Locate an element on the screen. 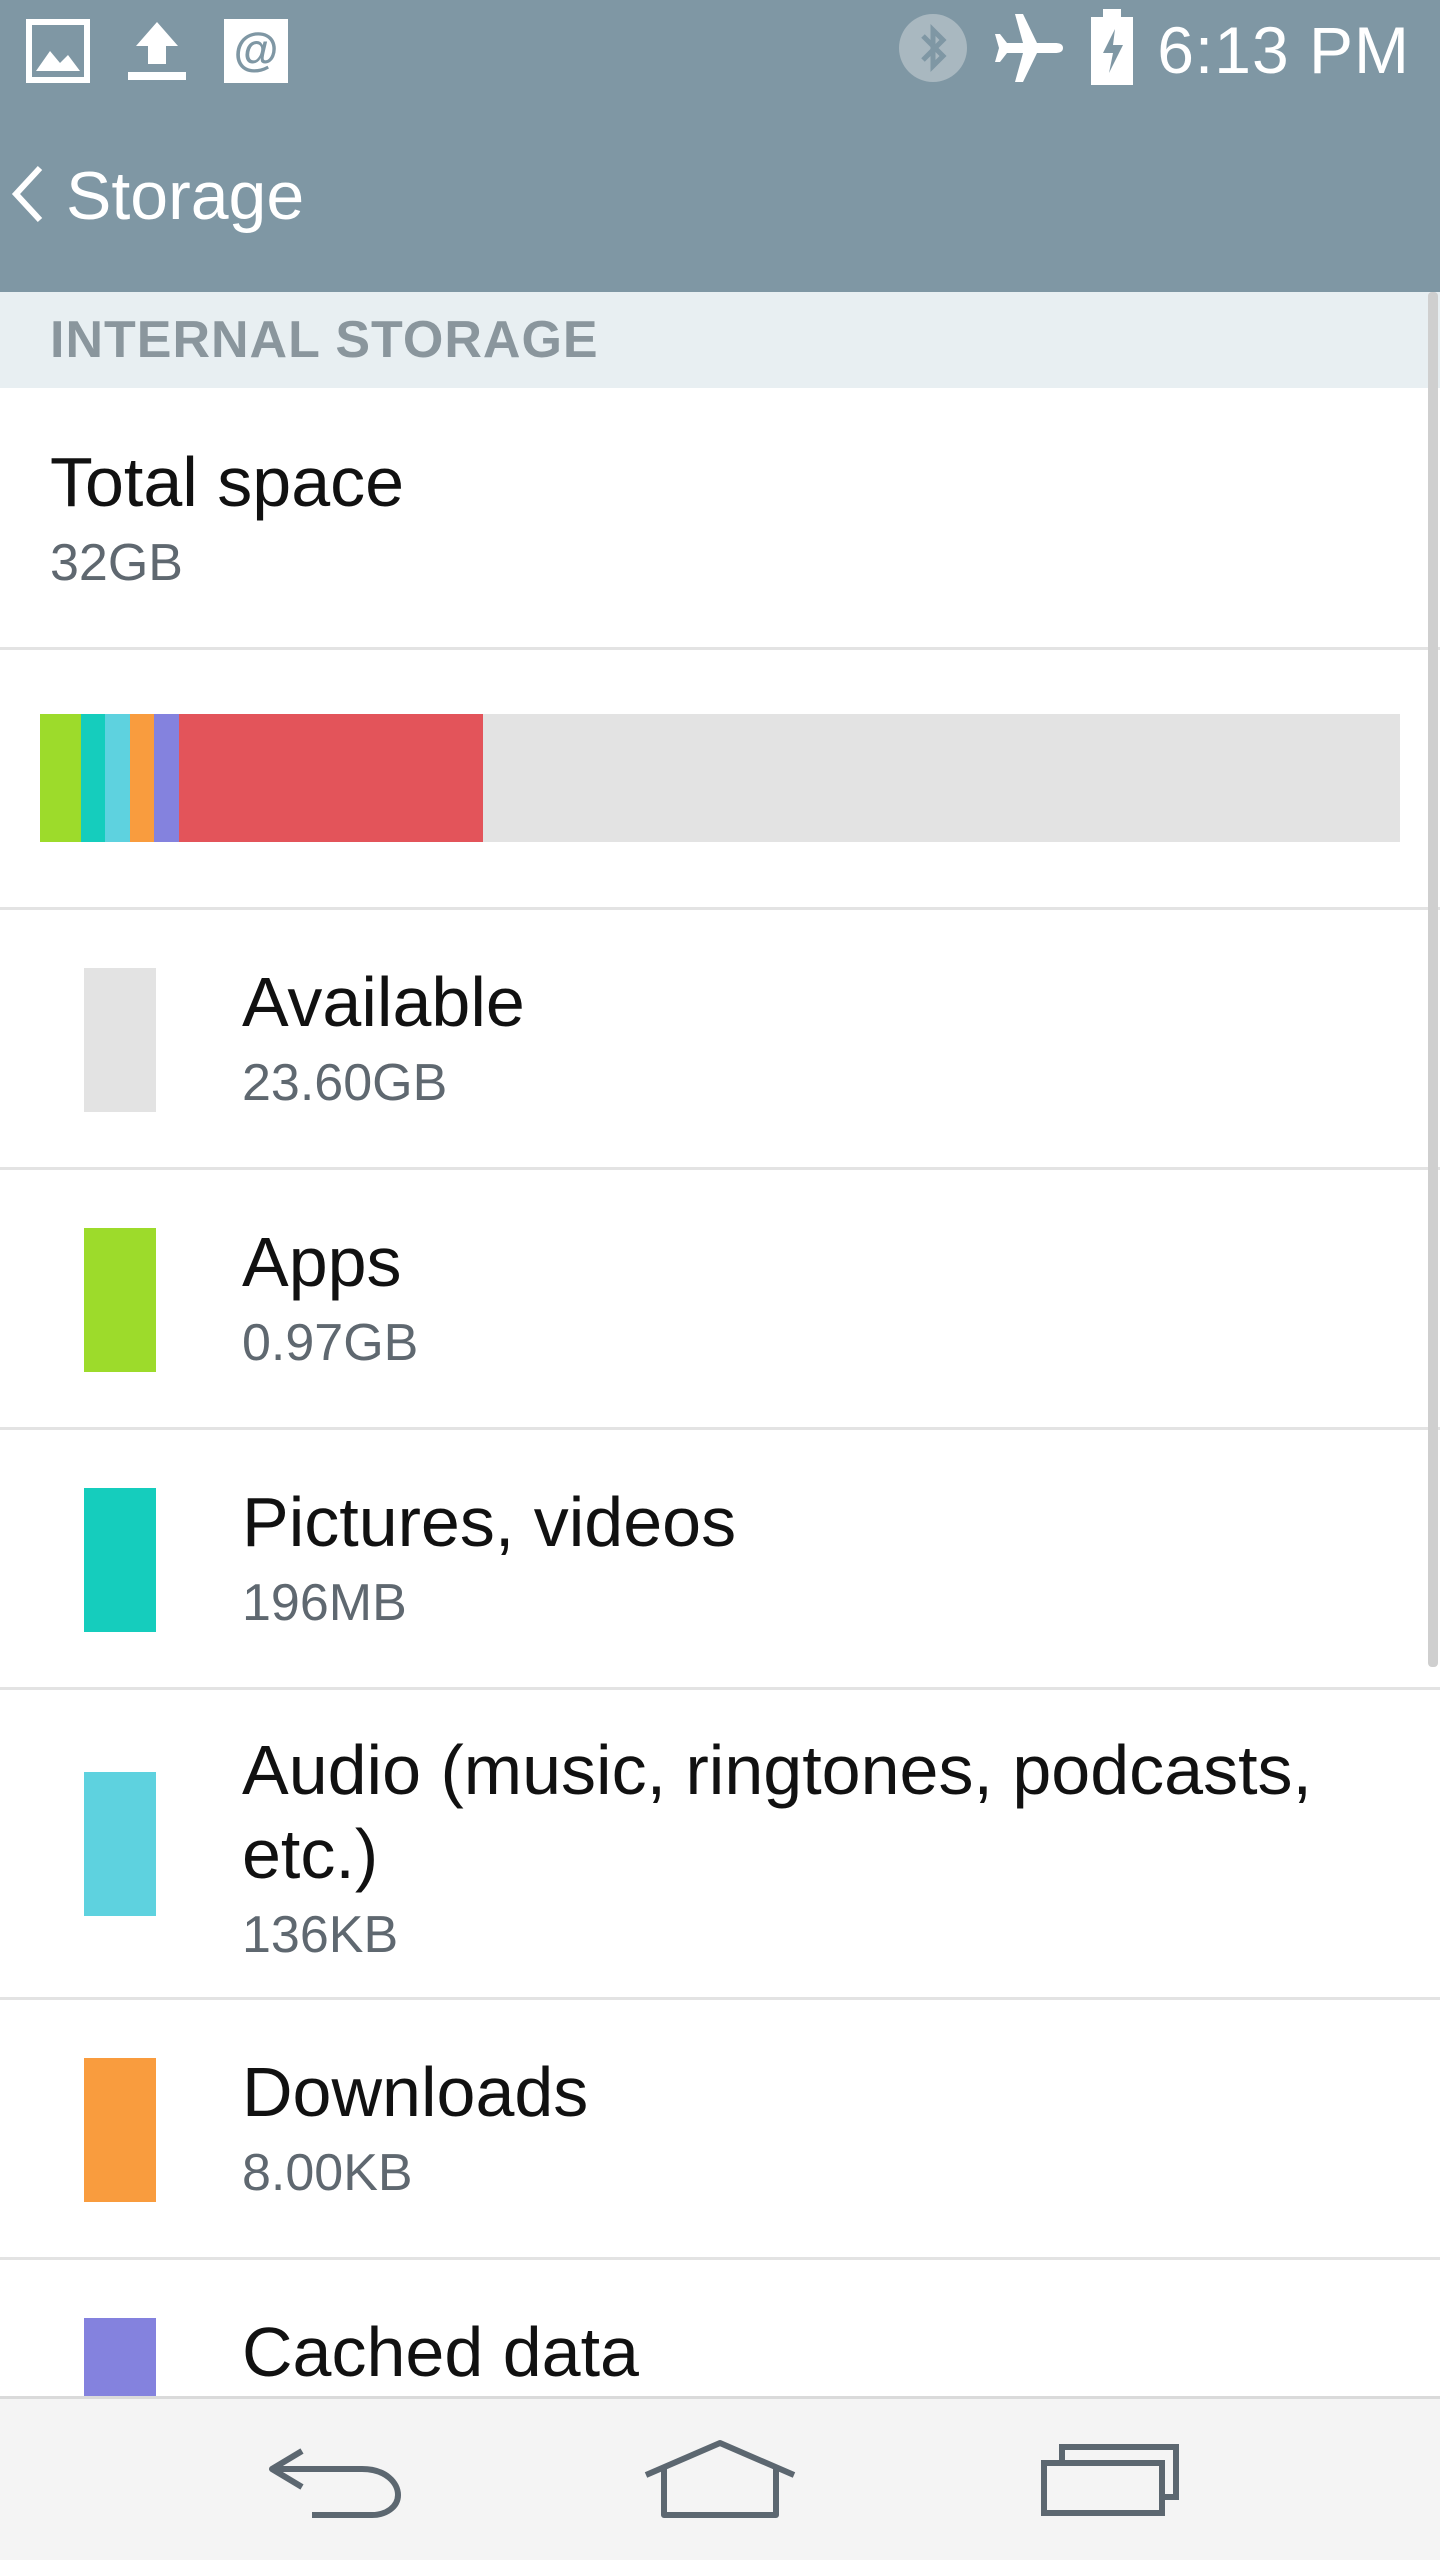 This screenshot has width=1440, height=2560. notification-icons: @ is located at coordinates (157, 53).